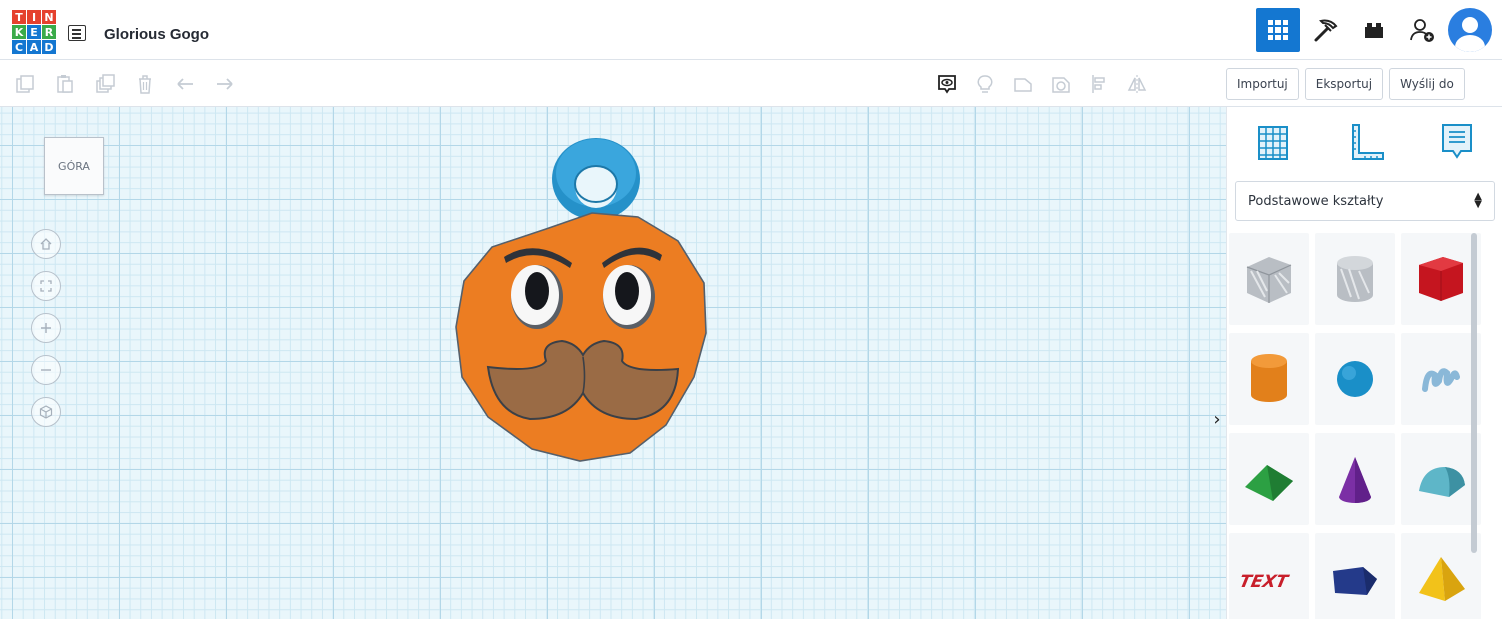 This screenshot has height=619, width=1502. Describe the element at coordinates (1474, 393) in the screenshot. I see `panel-scrollbar` at that location.